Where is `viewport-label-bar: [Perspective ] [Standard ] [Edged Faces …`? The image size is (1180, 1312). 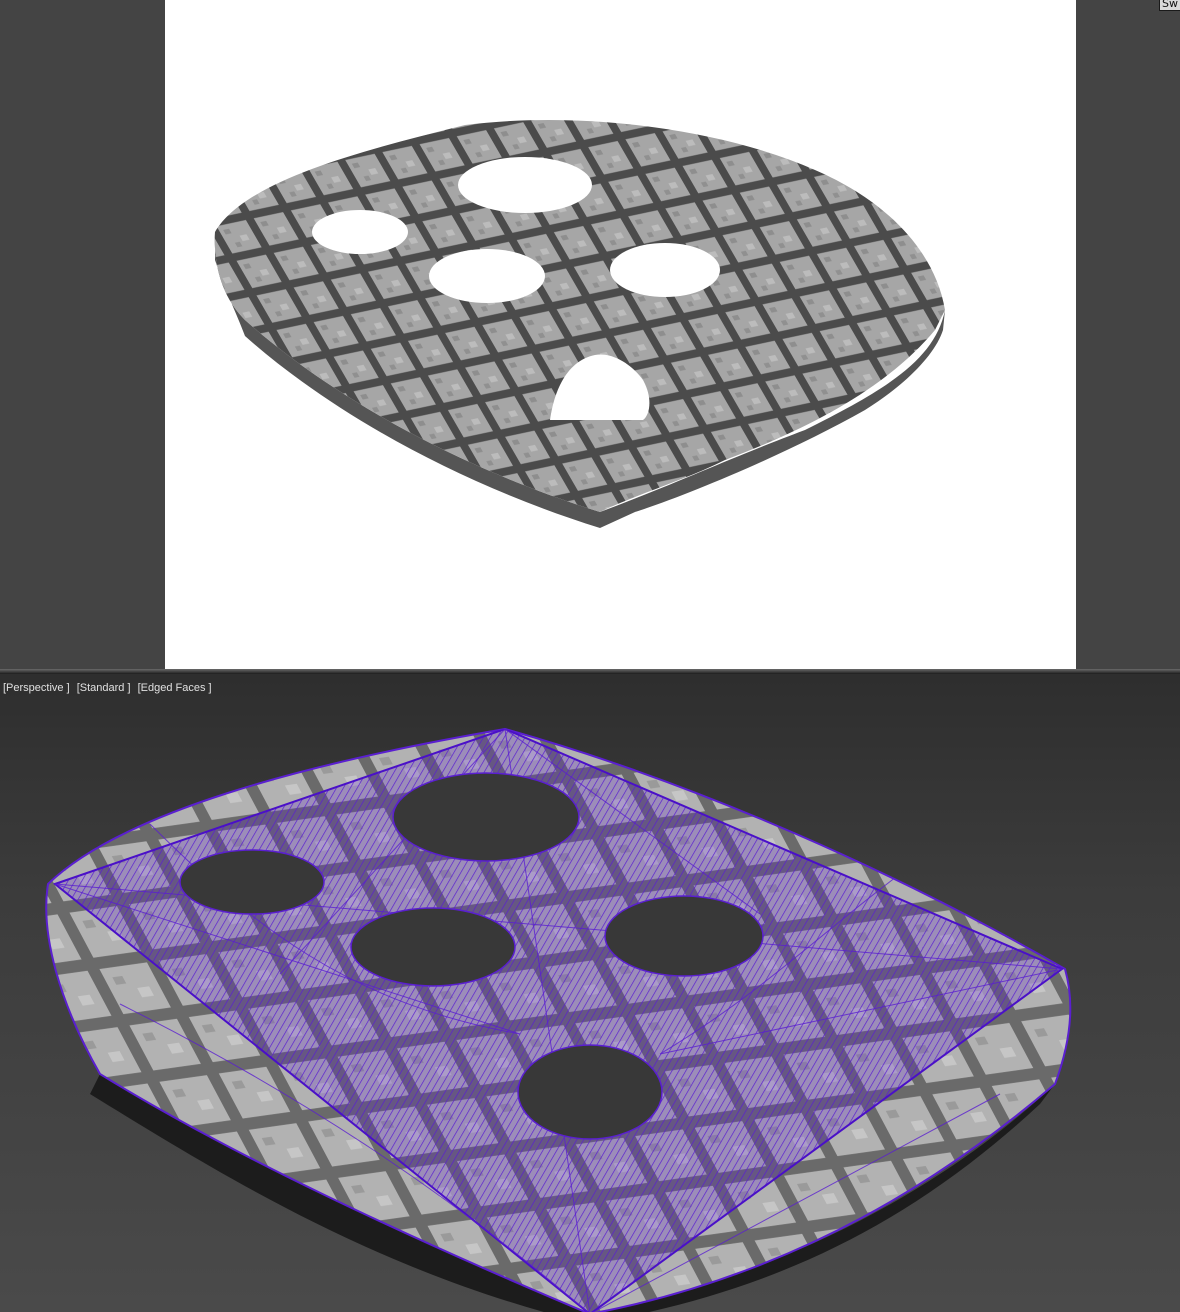
viewport-label-bar: [Perspective ] [Standard ] [Edged Faces … is located at coordinates (109, 688).